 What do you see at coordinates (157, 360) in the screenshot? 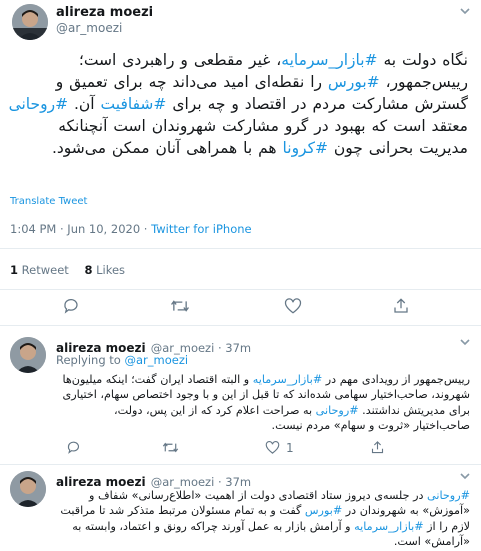
I see `replying-to-handle: @ar_moezi` at bounding box center [157, 360].